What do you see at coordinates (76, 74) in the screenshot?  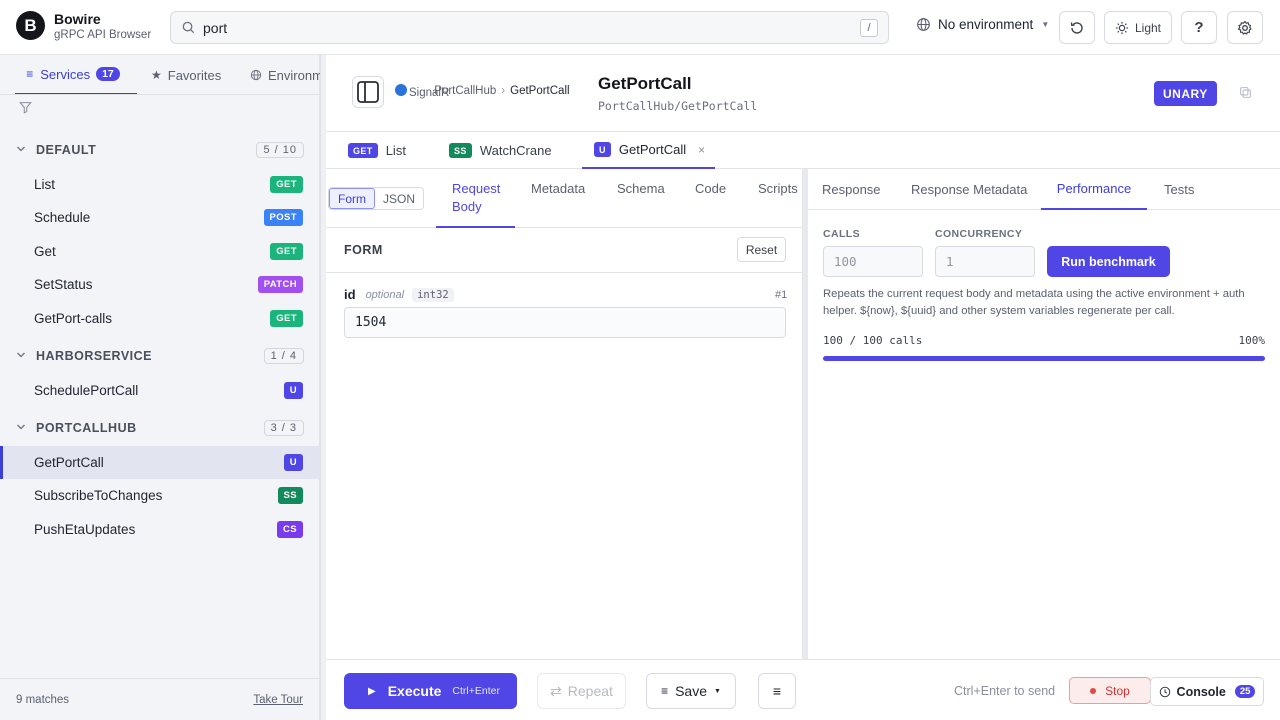 I see `tab-services: ≡ Services 17` at bounding box center [76, 74].